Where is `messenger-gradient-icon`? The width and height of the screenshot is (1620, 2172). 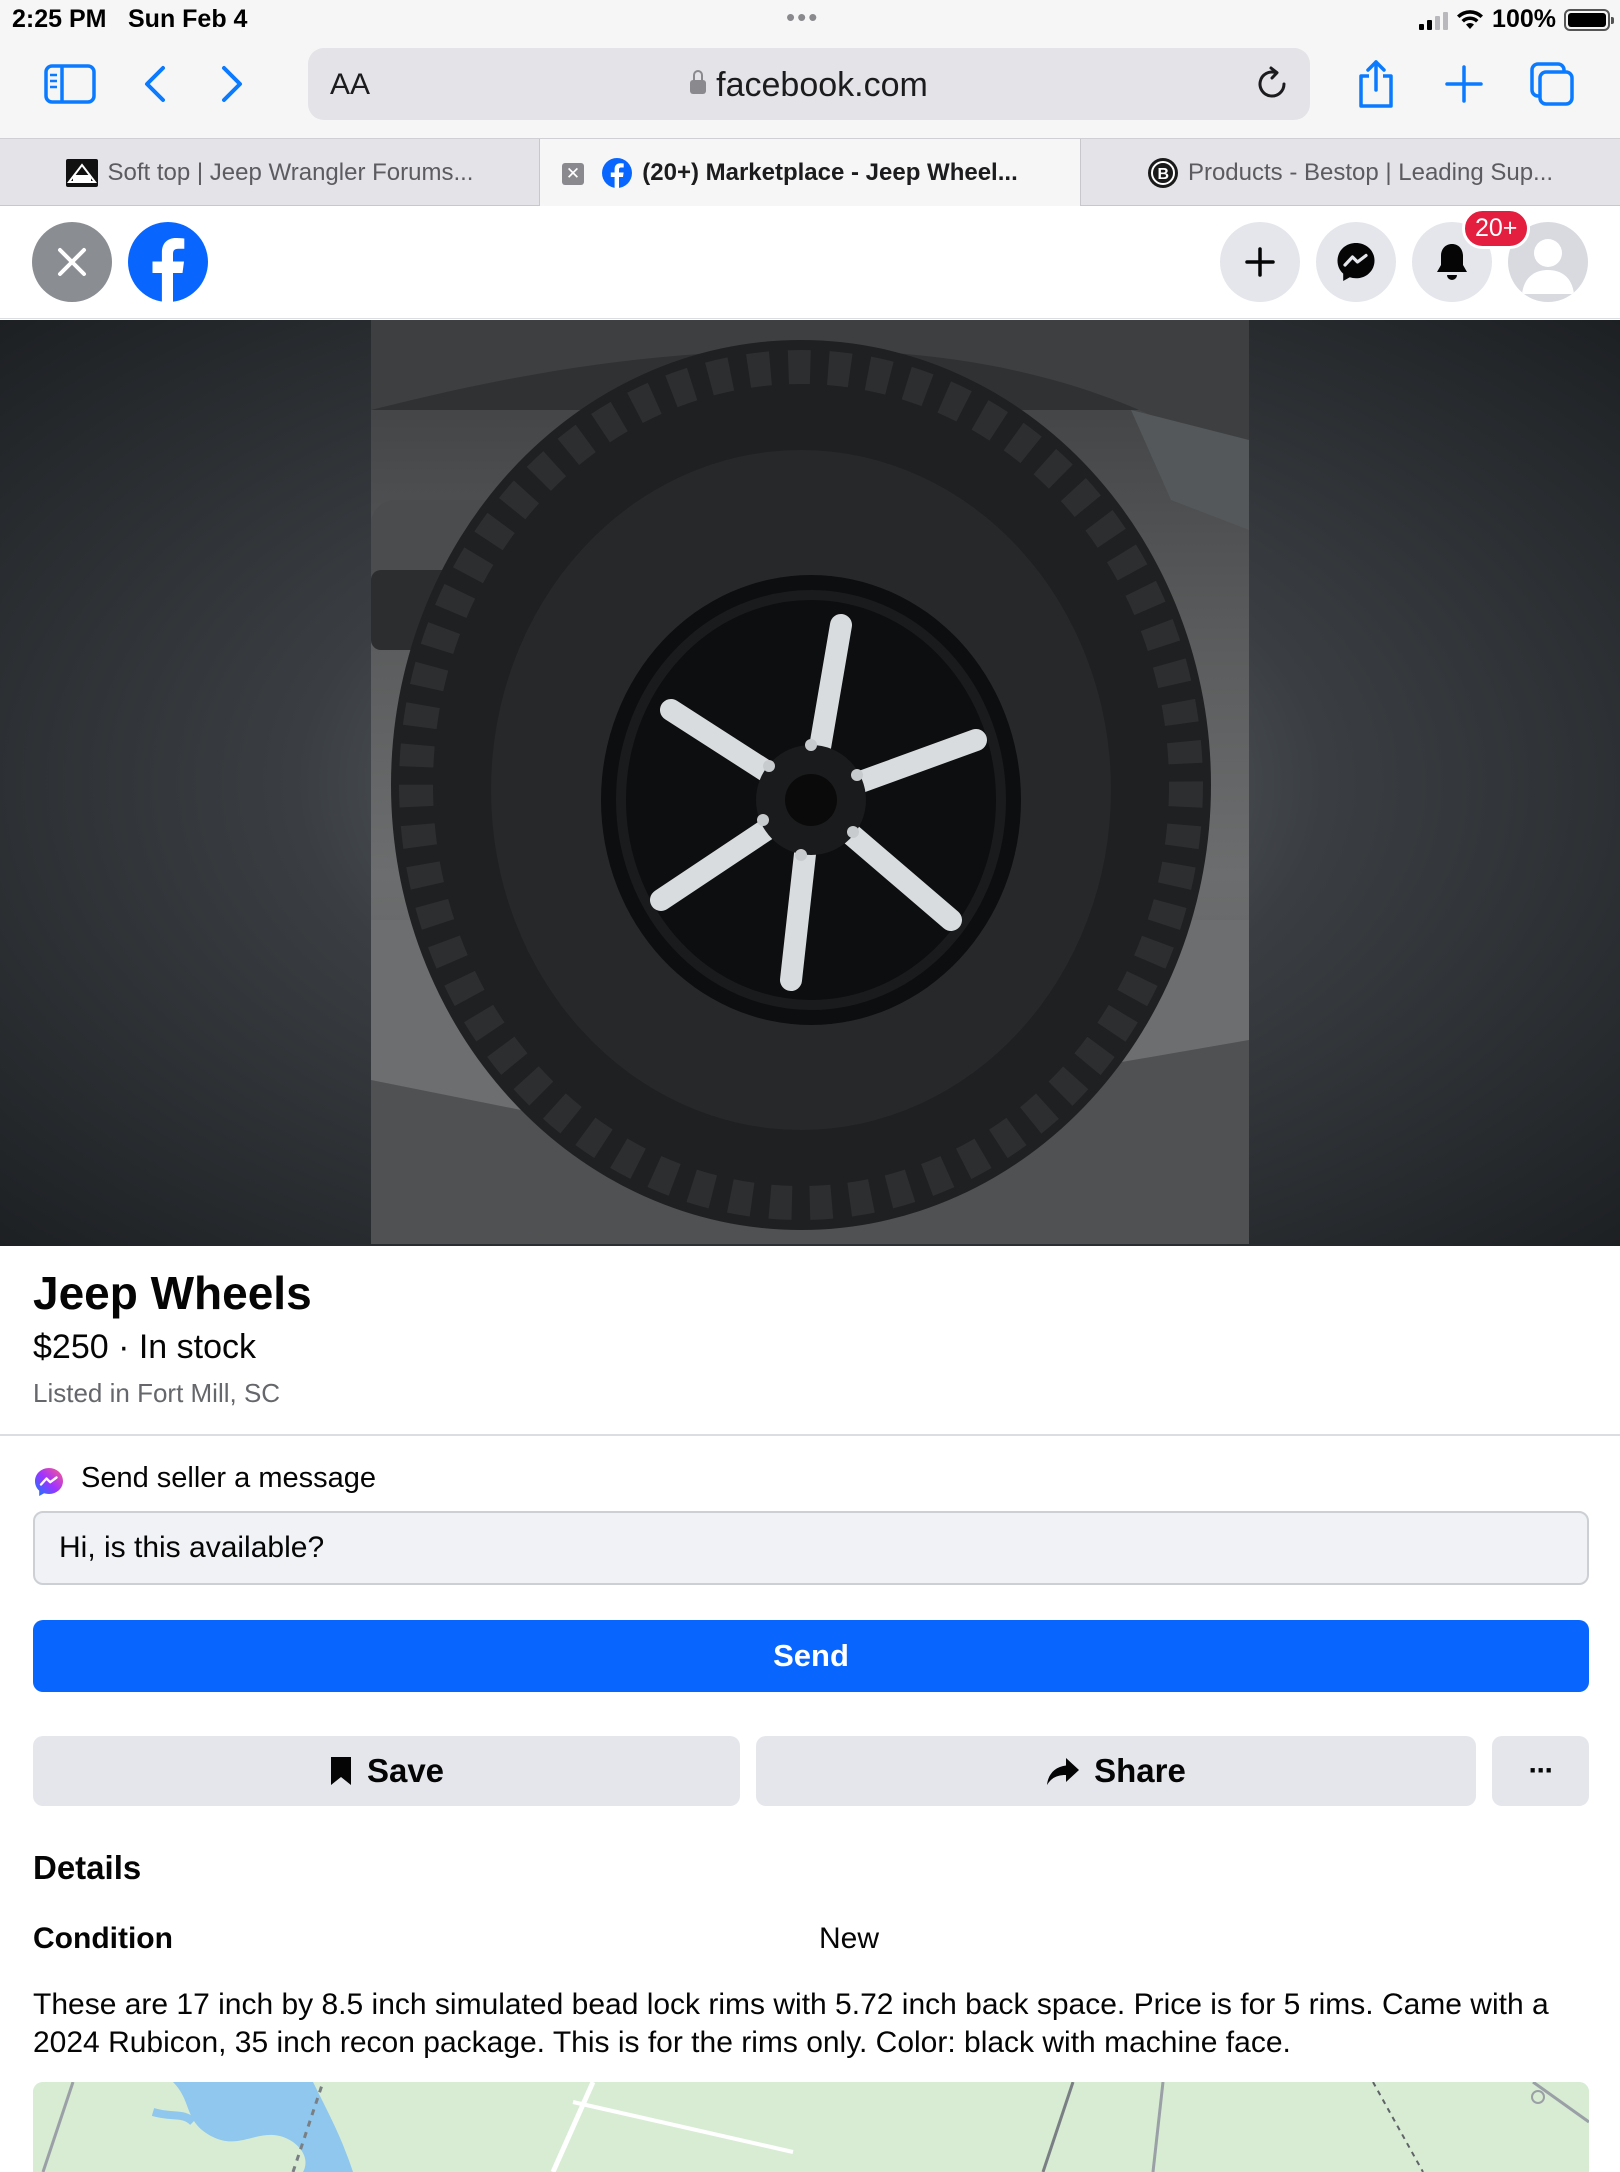 messenger-gradient-icon is located at coordinates (49, 1482).